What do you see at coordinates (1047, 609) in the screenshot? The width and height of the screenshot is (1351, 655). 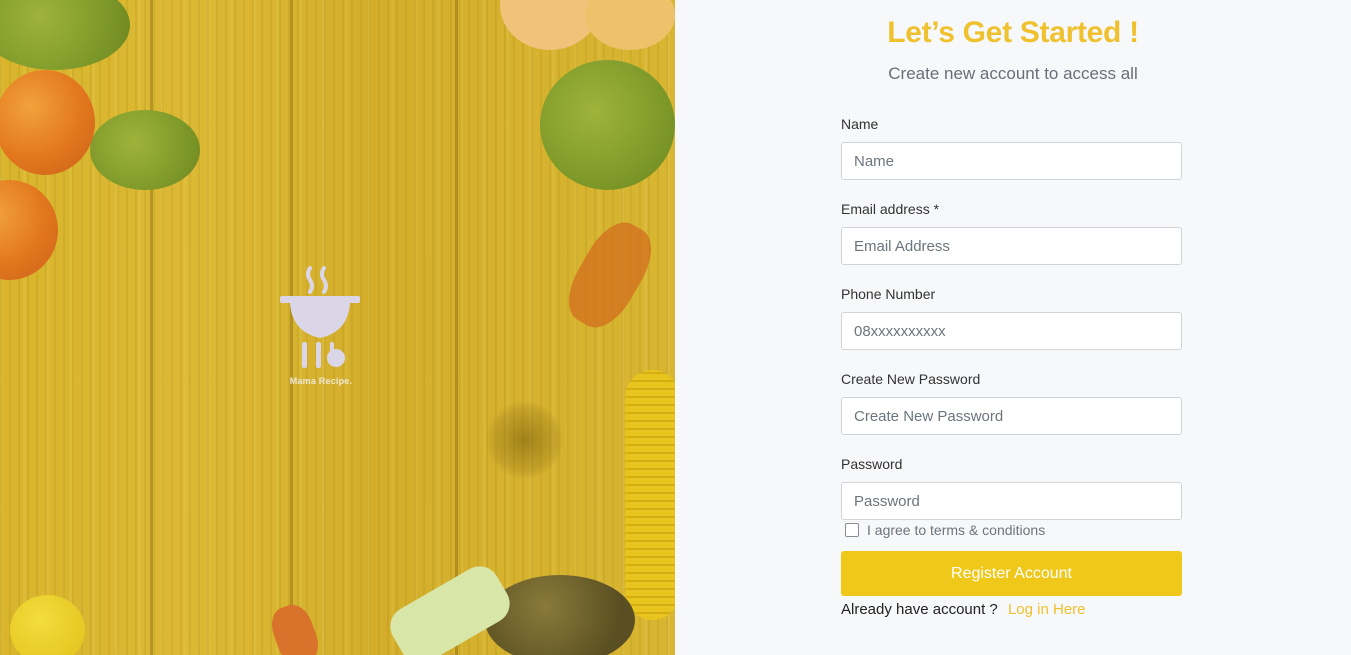 I see `login-link: Log in Here` at bounding box center [1047, 609].